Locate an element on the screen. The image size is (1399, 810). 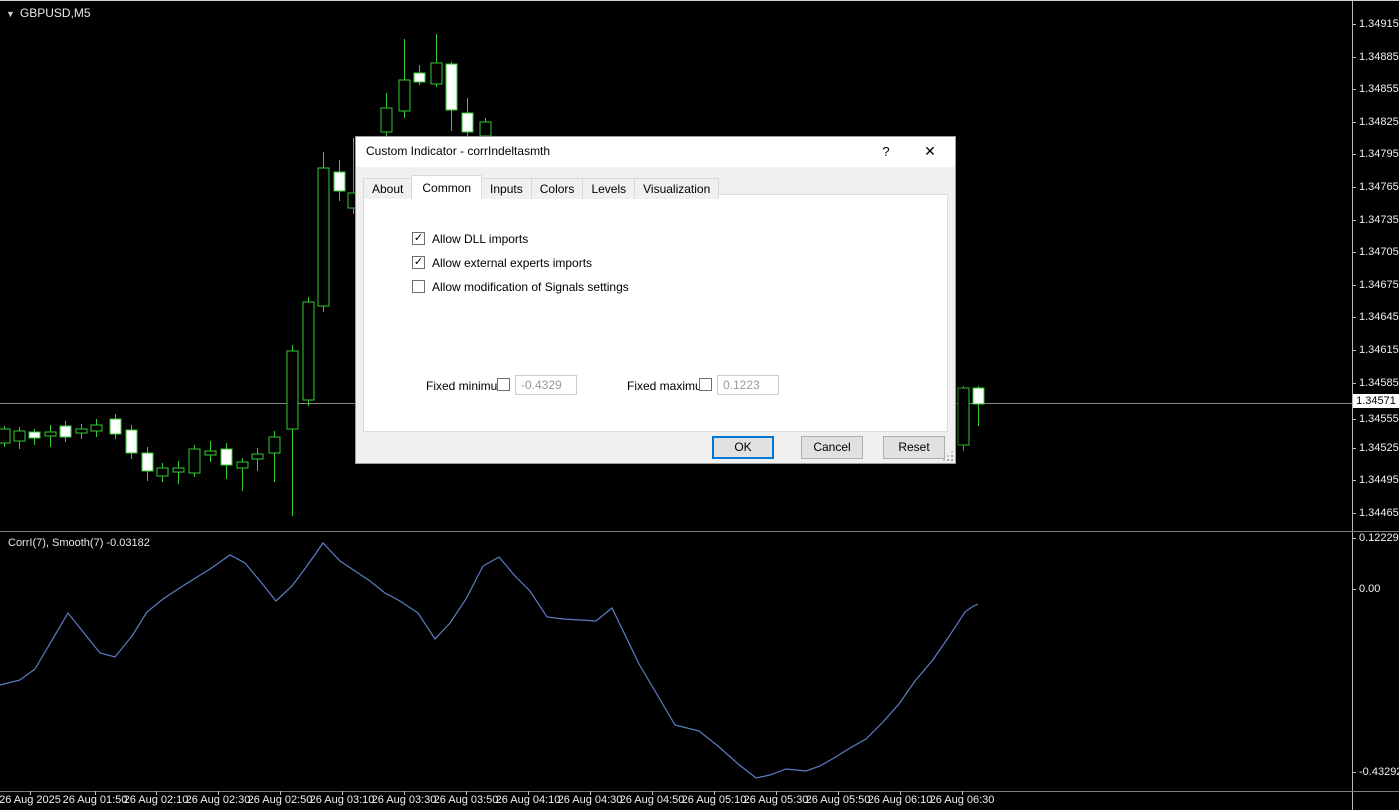
fixed-minimum-checkbox is located at coordinates (503, 384).